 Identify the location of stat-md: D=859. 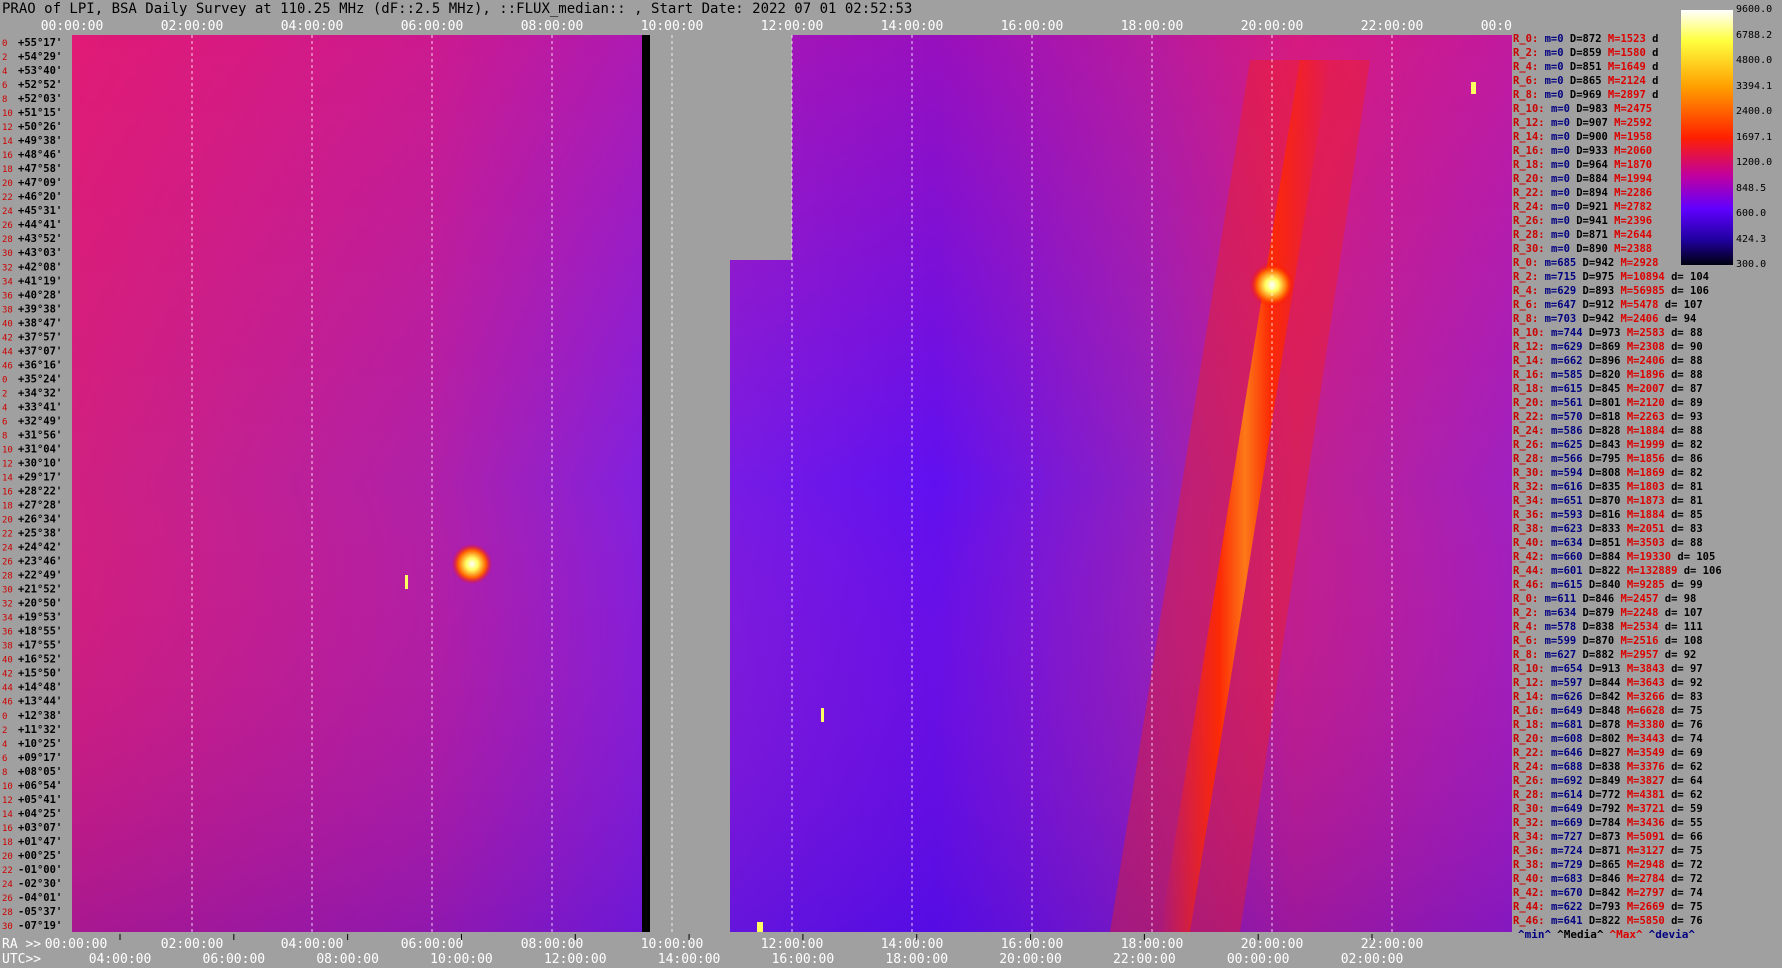
(1588, 53).